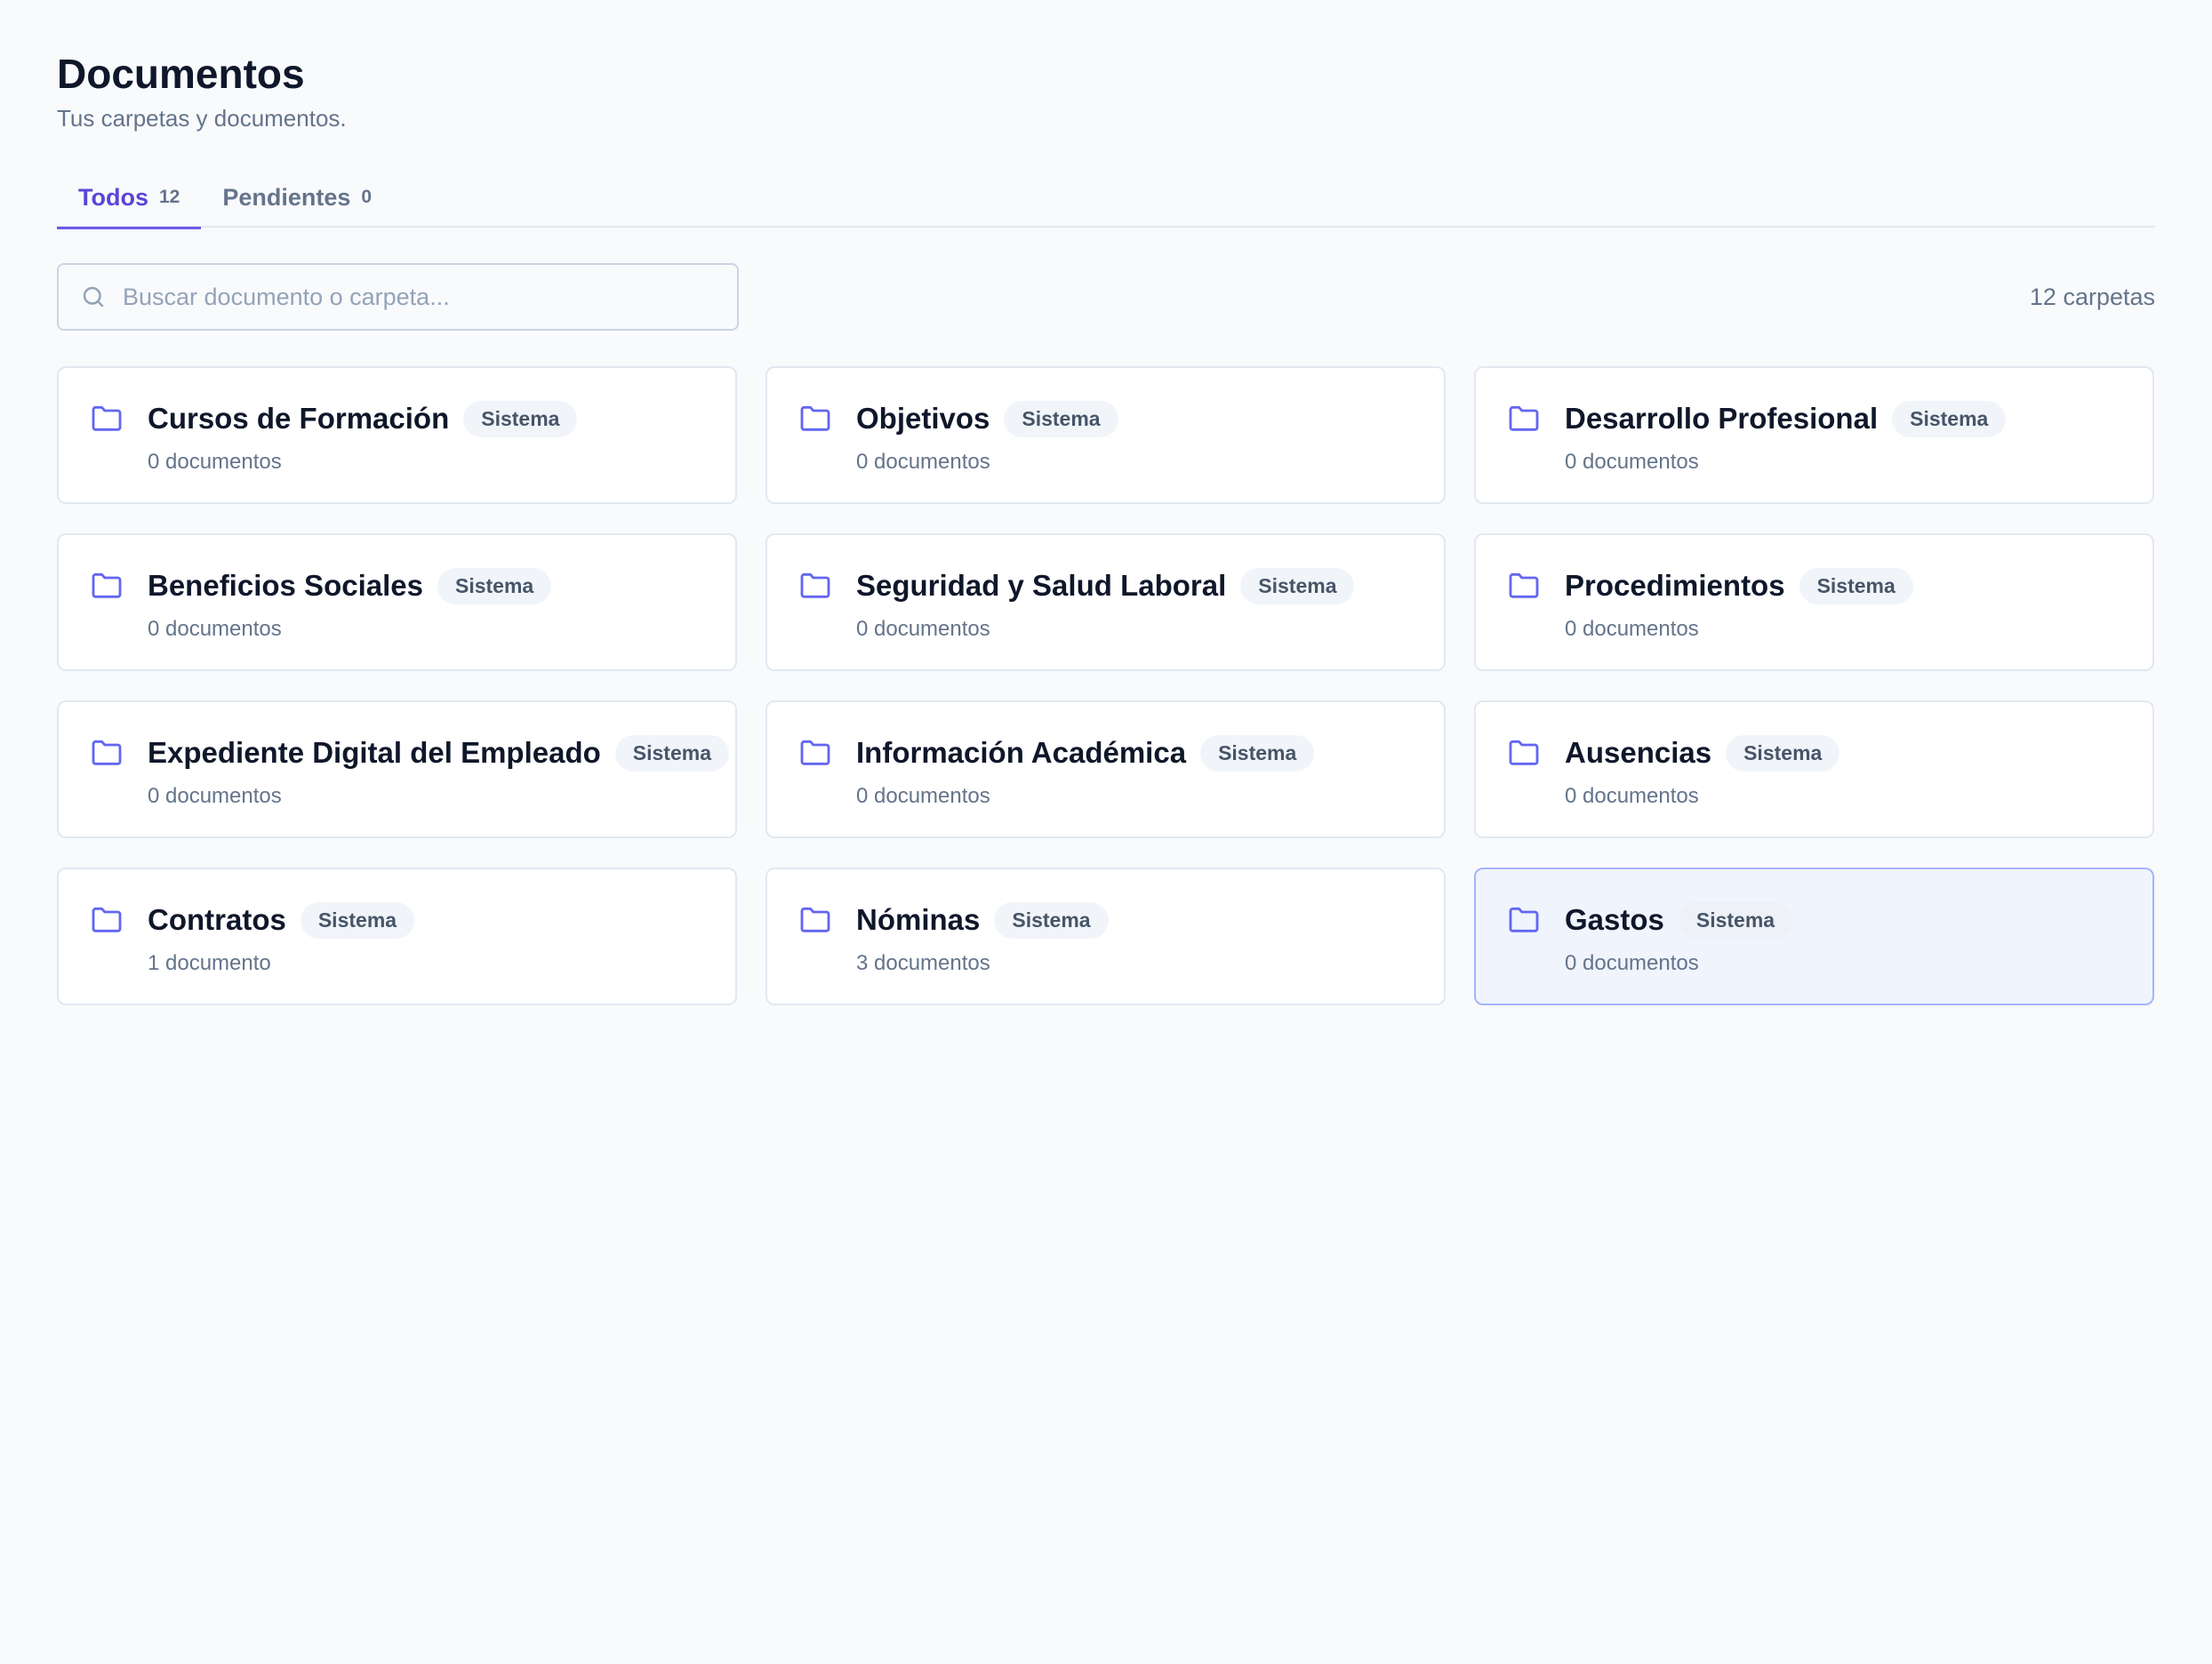 The height and width of the screenshot is (1664, 2212). I want to click on document-count: 3 documentos, so click(923, 963).